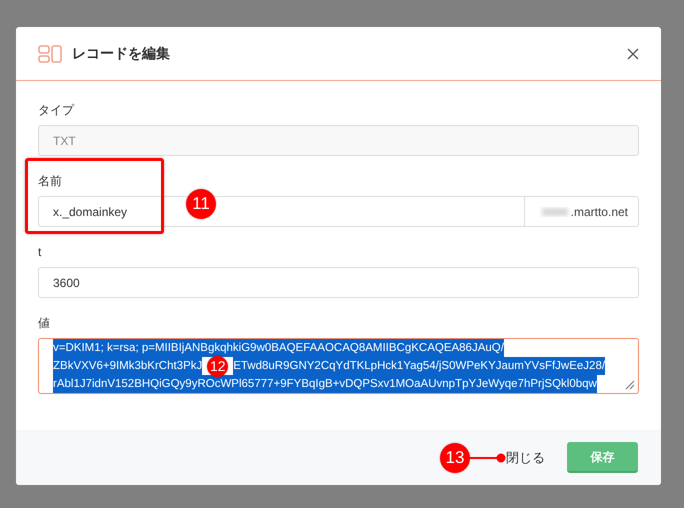  What do you see at coordinates (127, 366) in the screenshot?
I see `selected-text: ZBkVXV6+9IMk3bKrCht3PkJ` at bounding box center [127, 366].